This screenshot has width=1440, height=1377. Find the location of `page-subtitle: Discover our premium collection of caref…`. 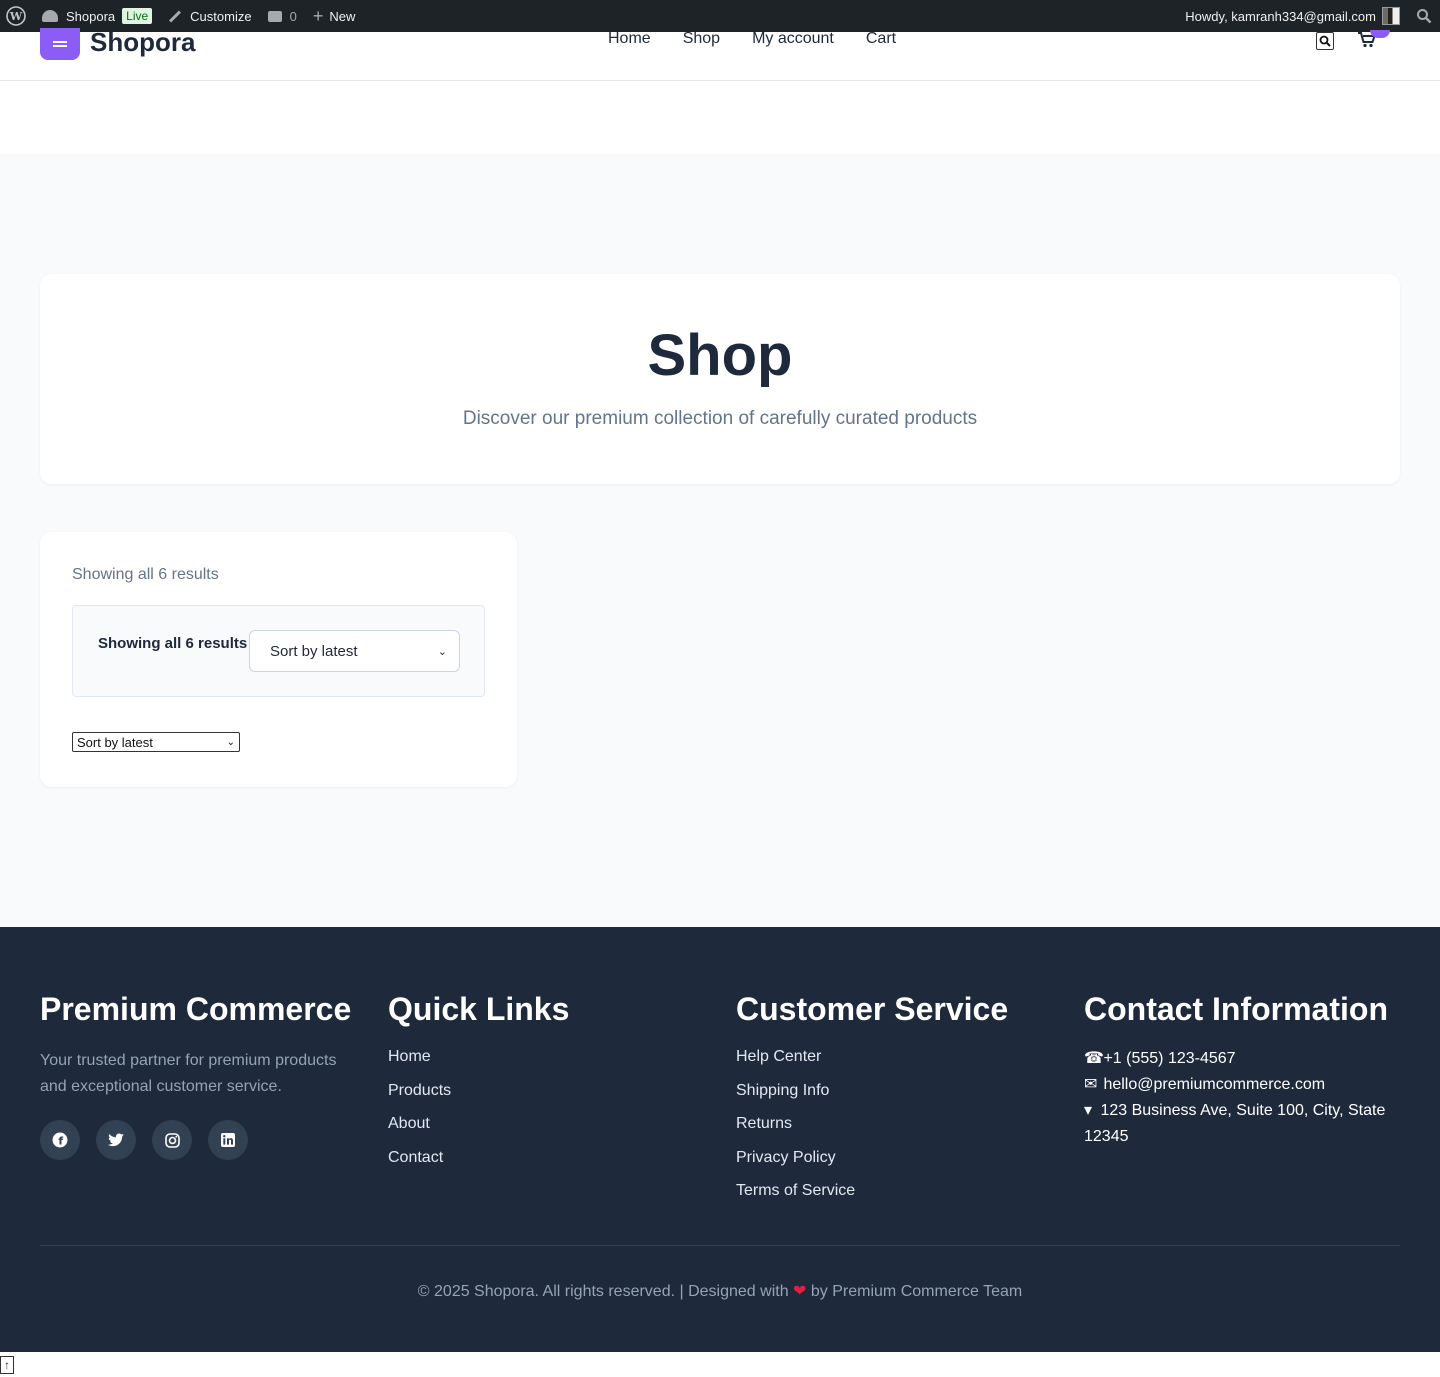

page-subtitle: Discover our premium collection of caref… is located at coordinates (720, 418).